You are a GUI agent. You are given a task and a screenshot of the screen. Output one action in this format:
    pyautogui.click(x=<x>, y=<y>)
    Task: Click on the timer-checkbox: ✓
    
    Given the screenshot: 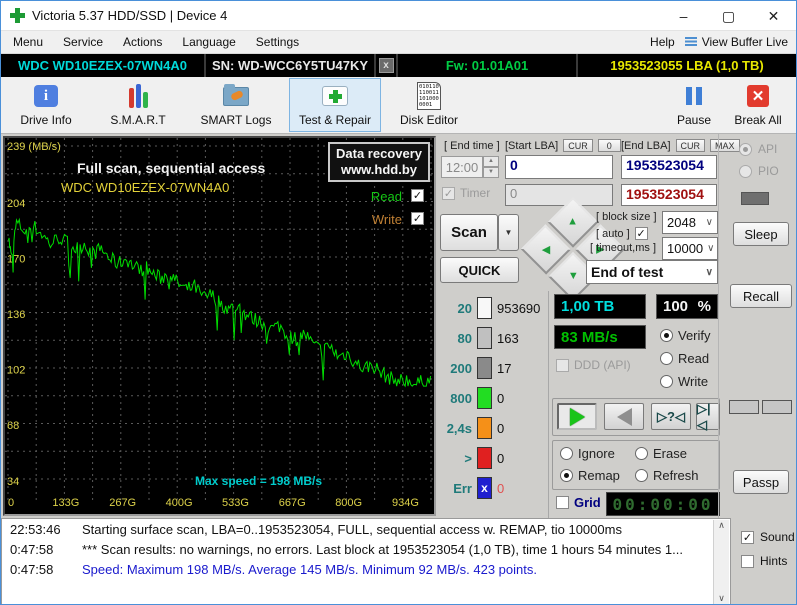 What is the action you would take?
    pyautogui.click(x=448, y=193)
    